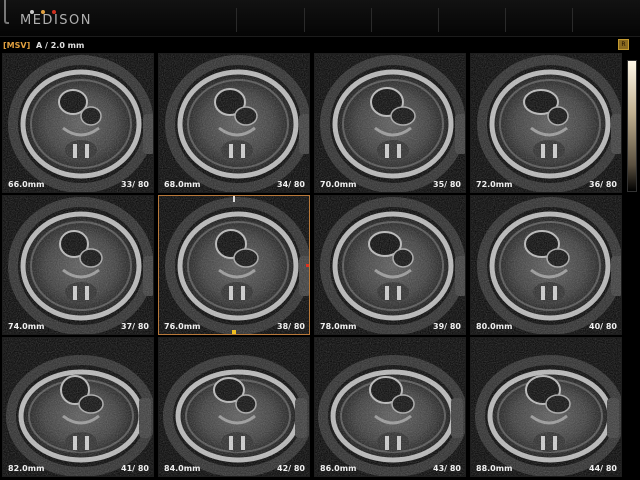  I want to click on status-icon: R, so click(623, 44).